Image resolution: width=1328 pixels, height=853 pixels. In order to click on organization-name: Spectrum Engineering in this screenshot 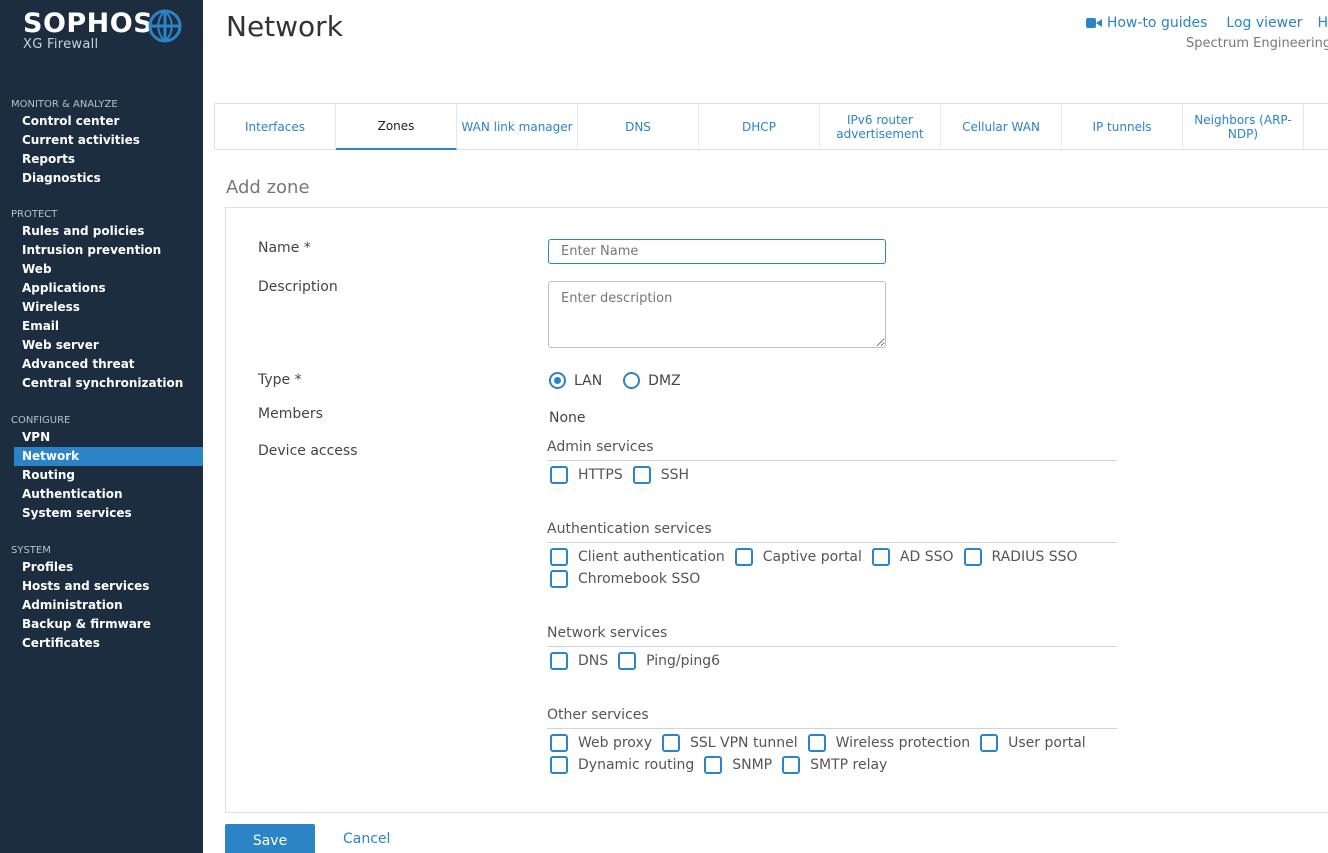, I will do `click(1257, 43)`.